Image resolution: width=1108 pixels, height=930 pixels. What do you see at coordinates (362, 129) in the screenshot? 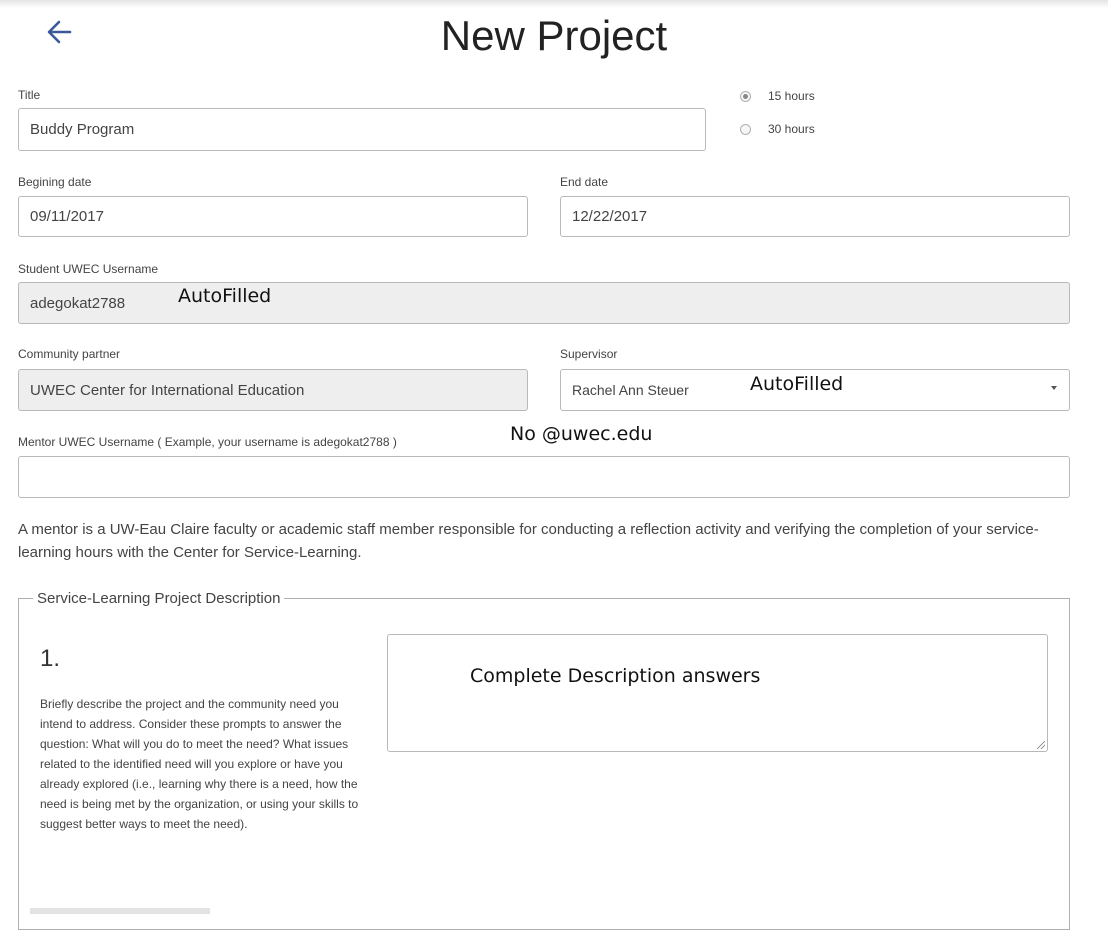
I see `title-input` at bounding box center [362, 129].